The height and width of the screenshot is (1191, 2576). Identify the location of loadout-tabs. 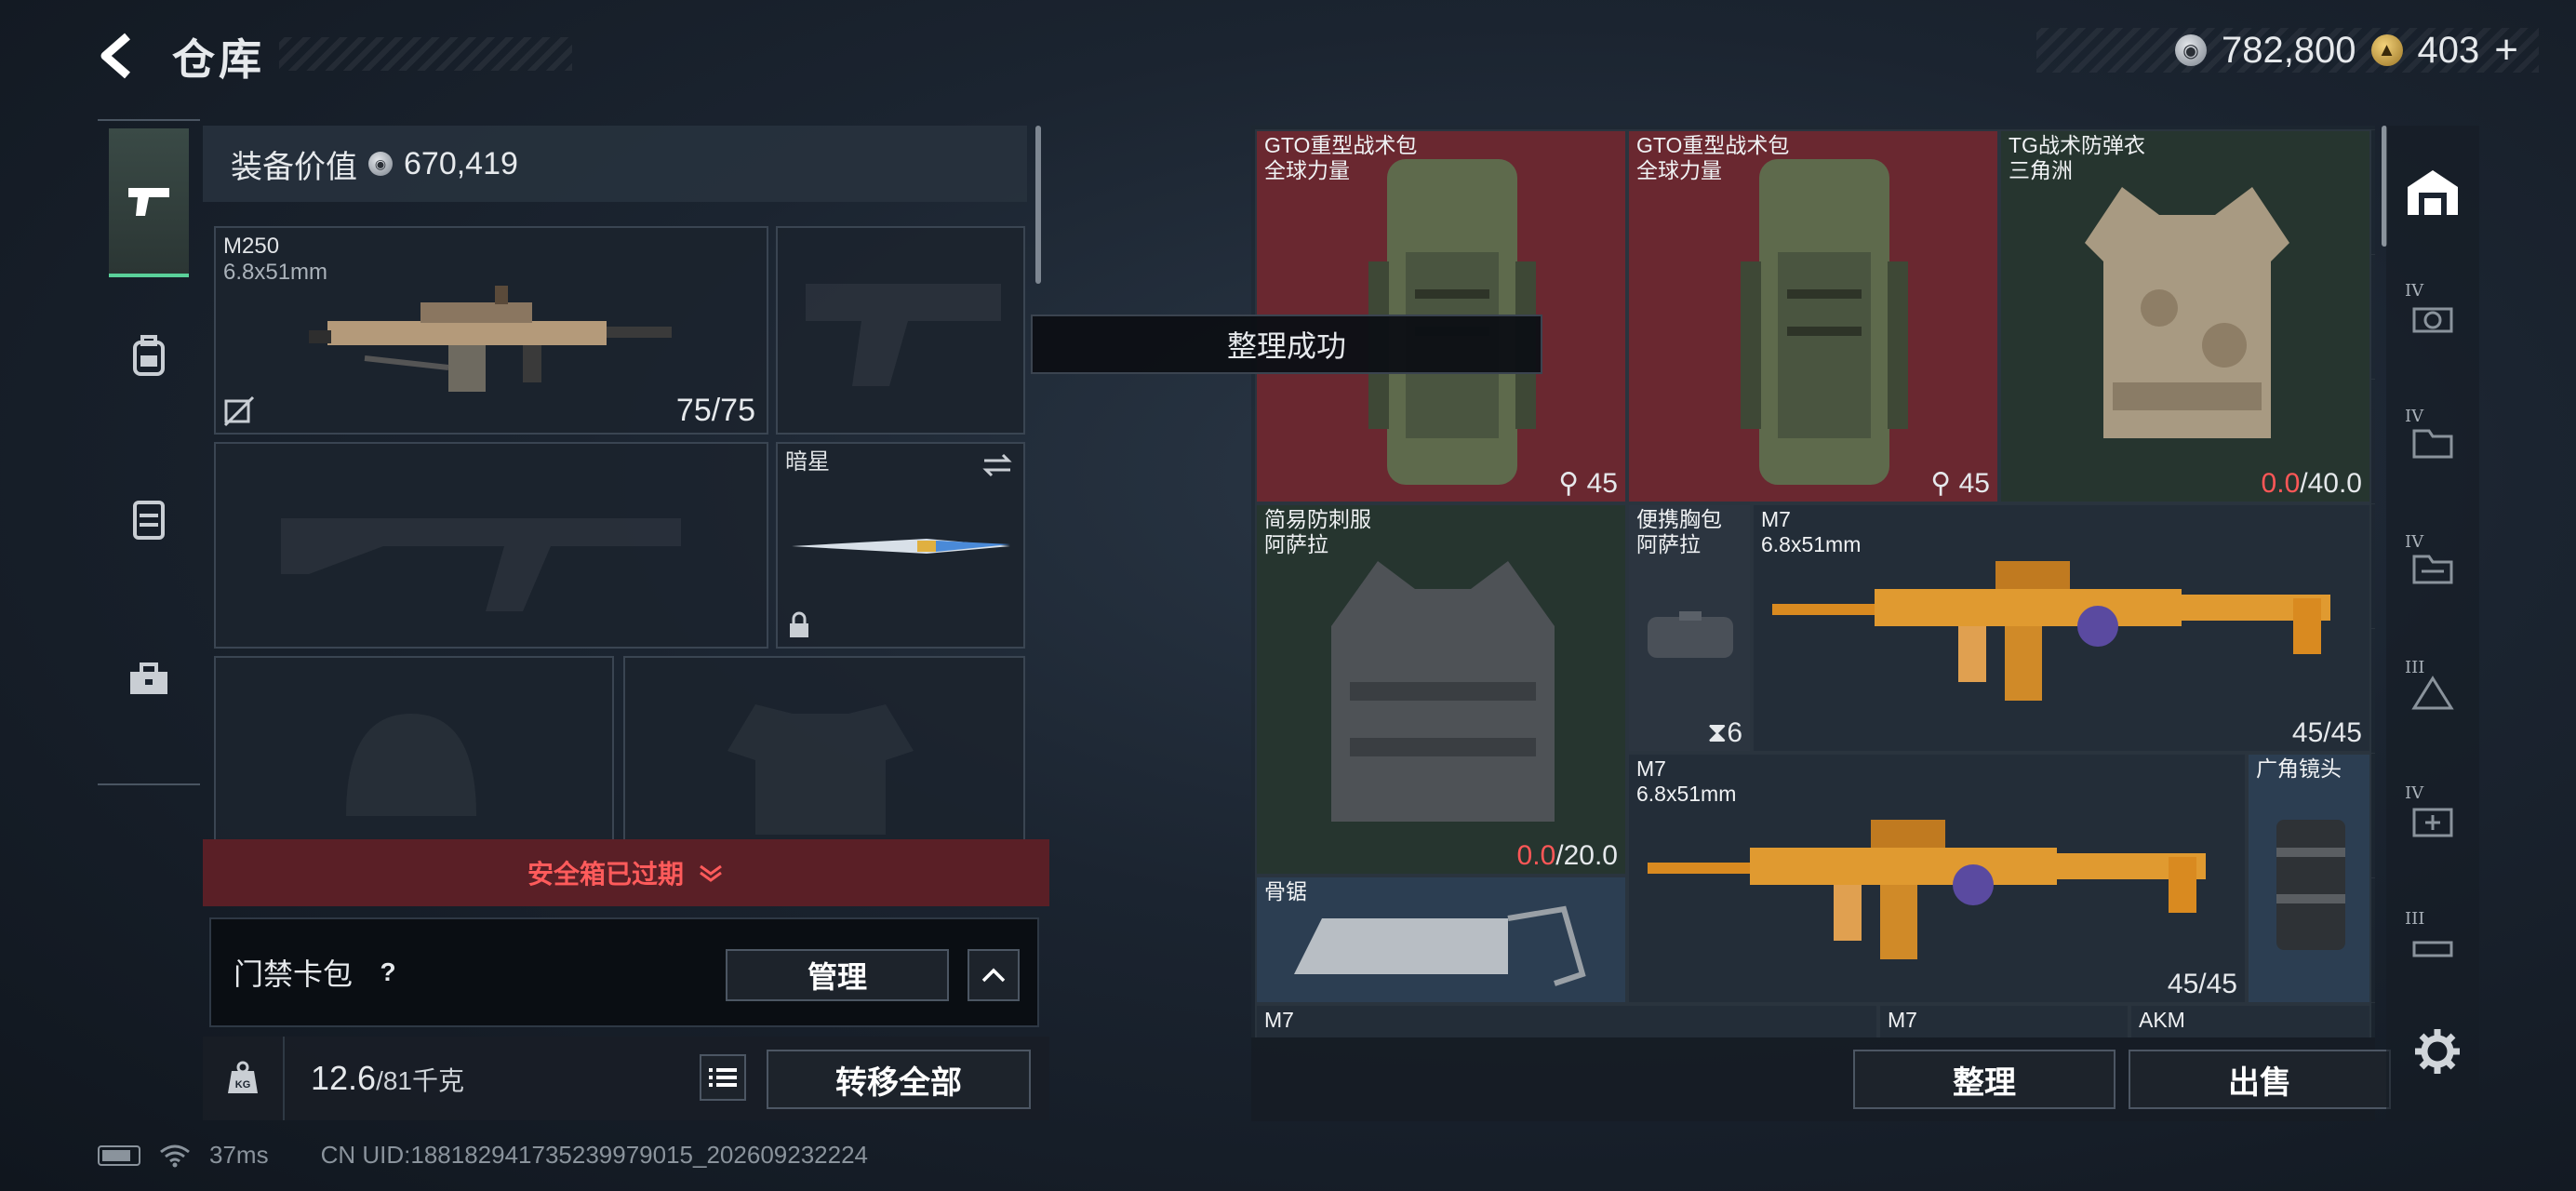
(149, 452).